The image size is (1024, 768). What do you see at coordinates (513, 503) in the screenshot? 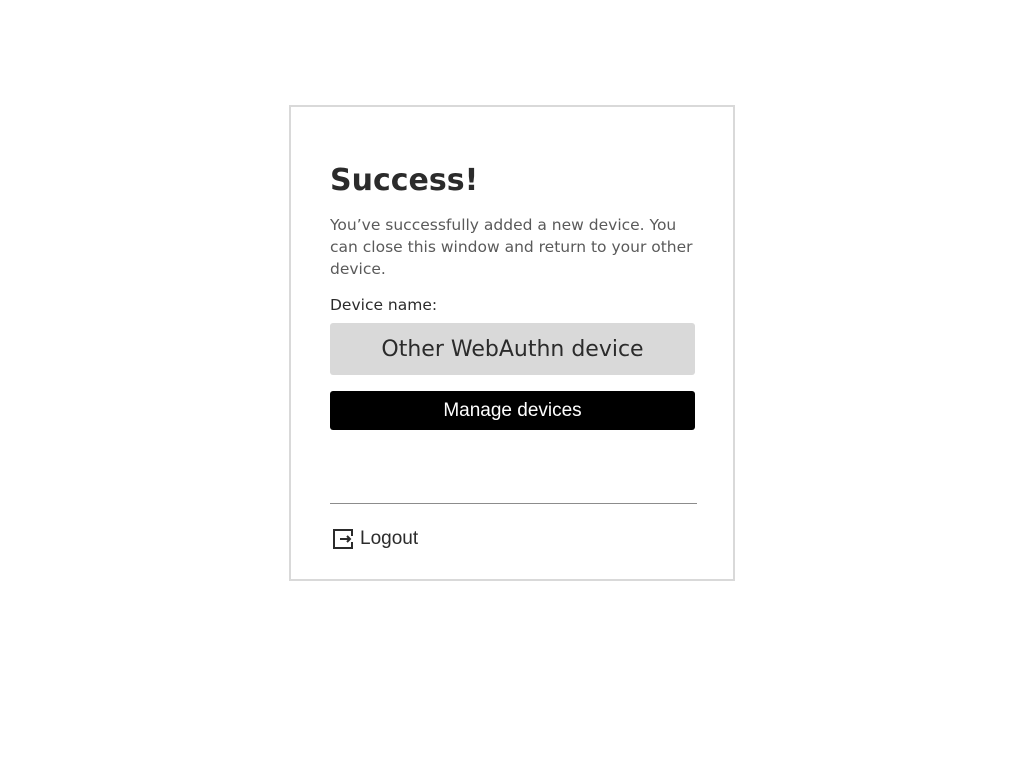
I see `divider` at bounding box center [513, 503].